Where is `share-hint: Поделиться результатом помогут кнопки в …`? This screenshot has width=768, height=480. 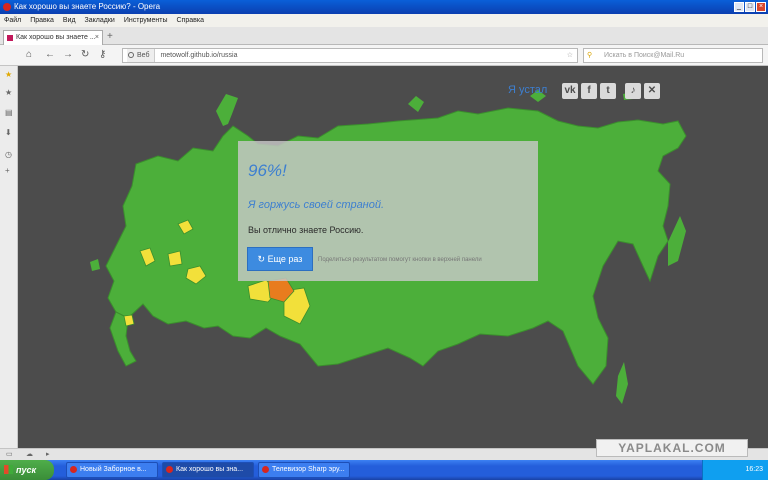
share-hint: Поделиться результатом помогут кнопки в … is located at coordinates (400, 260).